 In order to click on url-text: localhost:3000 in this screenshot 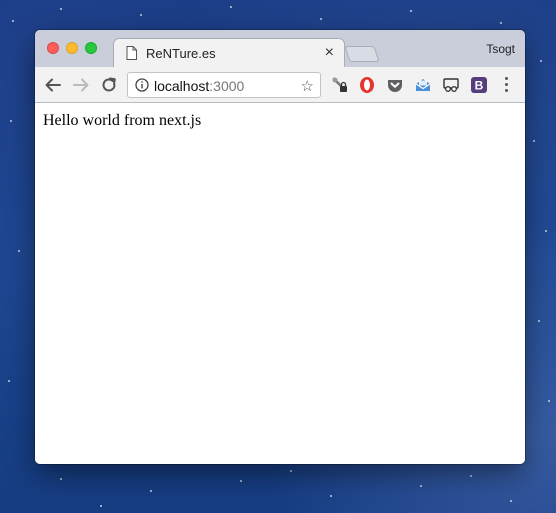, I will do `click(199, 86)`.